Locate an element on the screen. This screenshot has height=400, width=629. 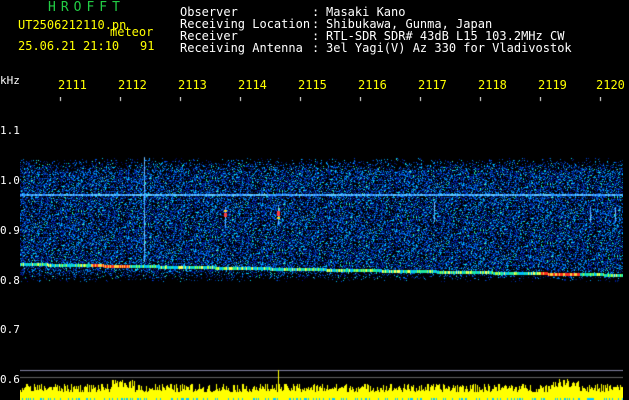
file-type: meteor is located at coordinates (132, 32).